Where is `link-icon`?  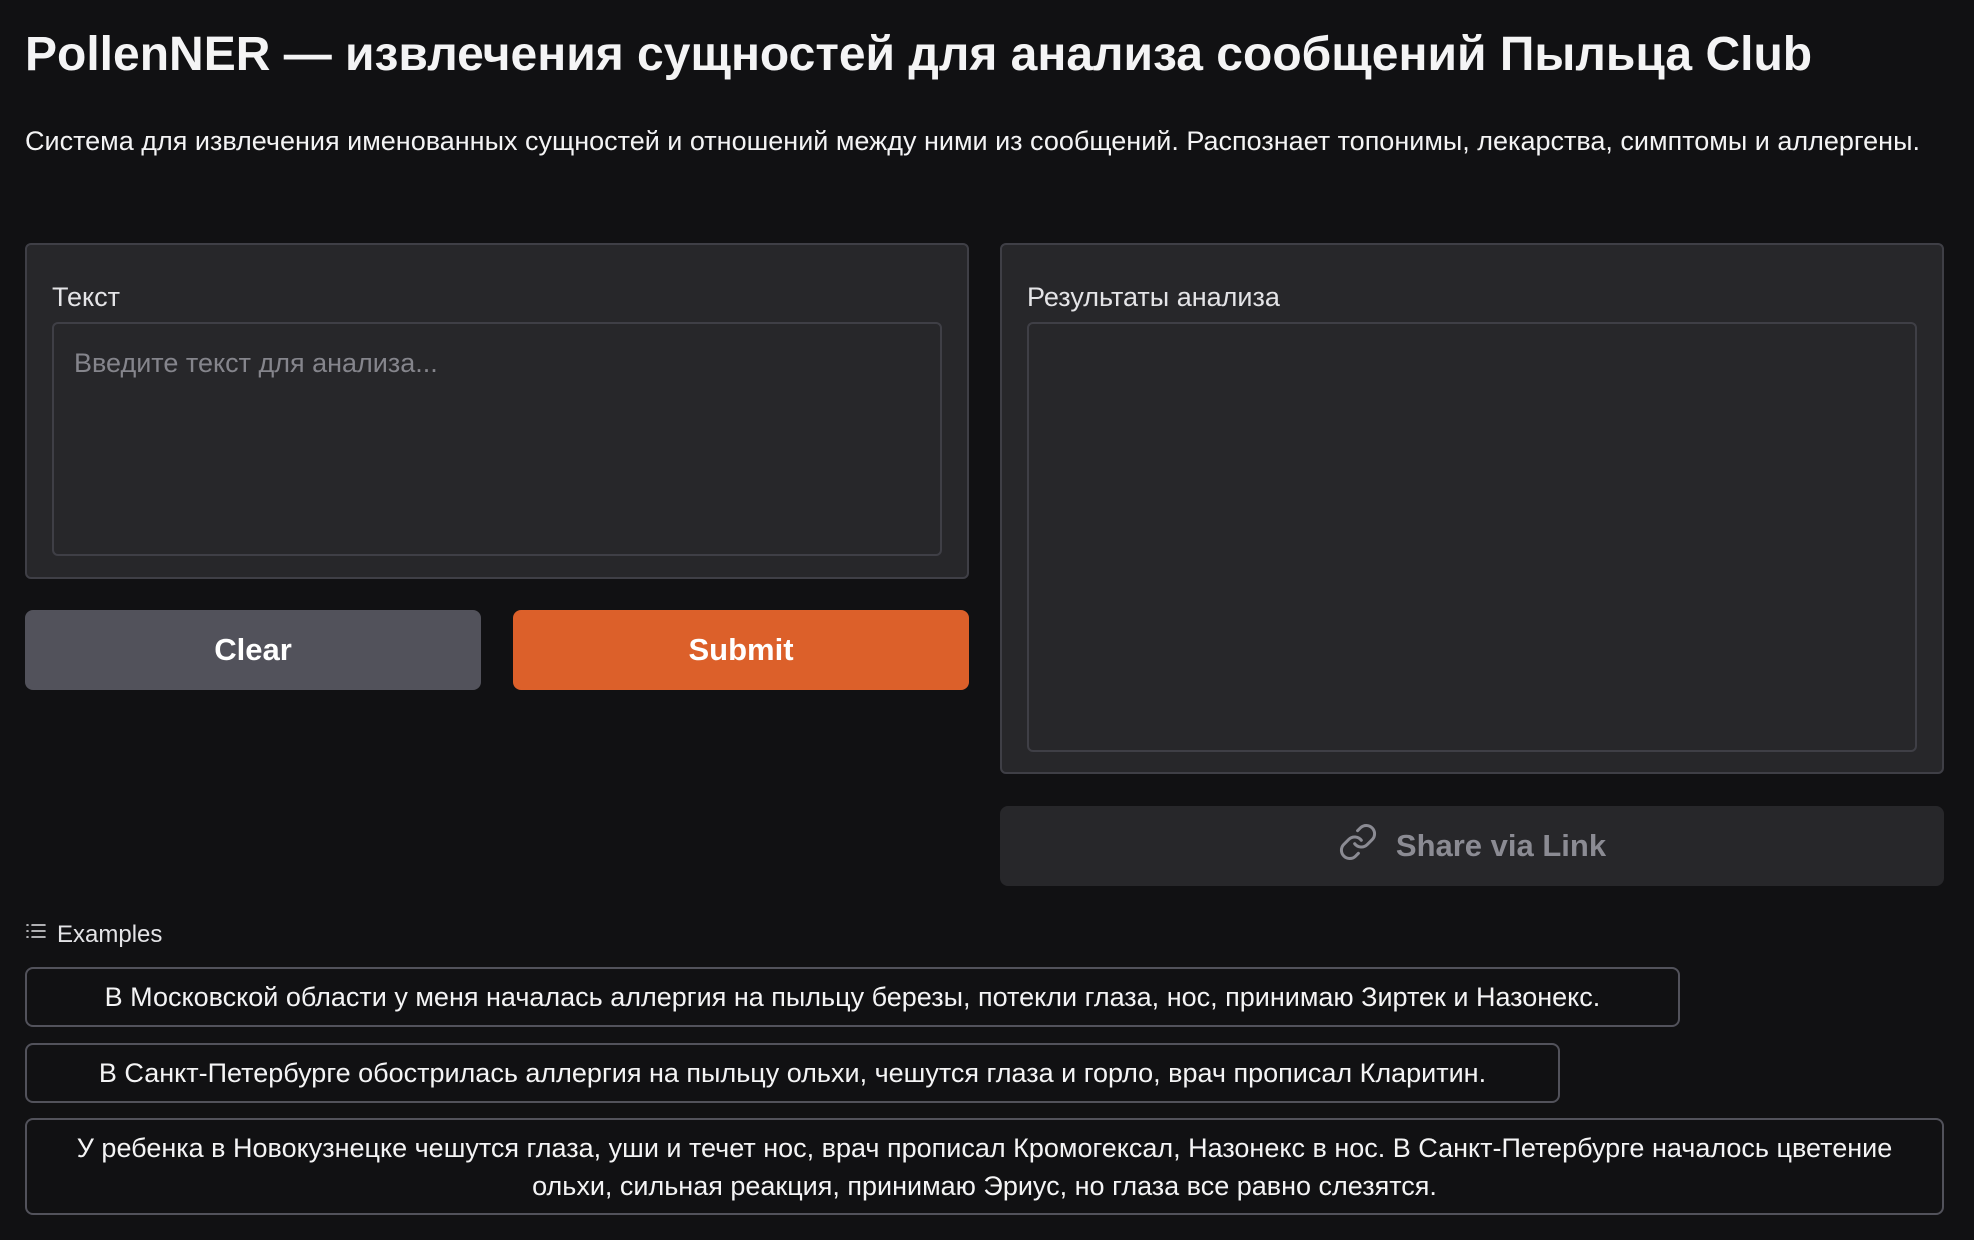
link-icon is located at coordinates (1358, 846).